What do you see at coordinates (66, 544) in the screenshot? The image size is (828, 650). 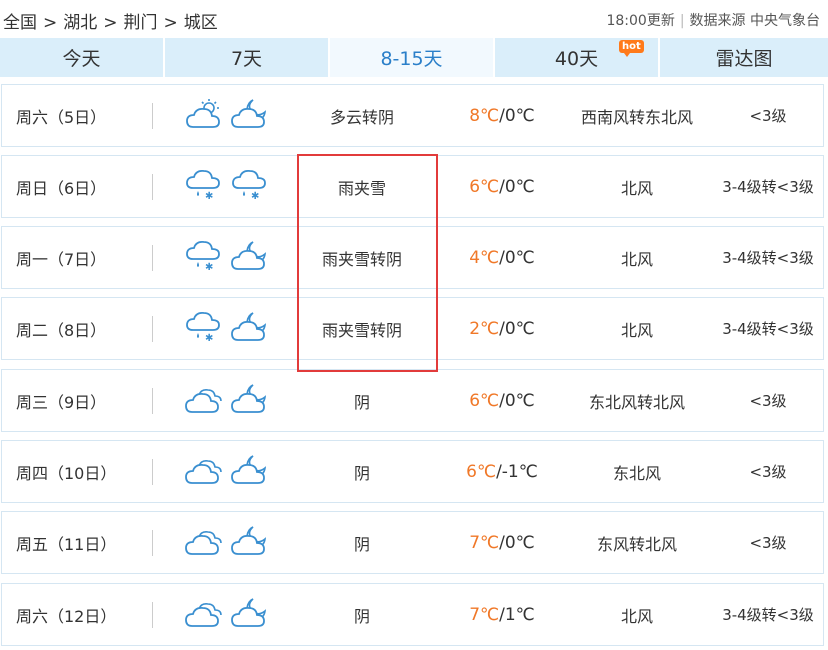 I see `forecast-day: 周五（11日）` at bounding box center [66, 544].